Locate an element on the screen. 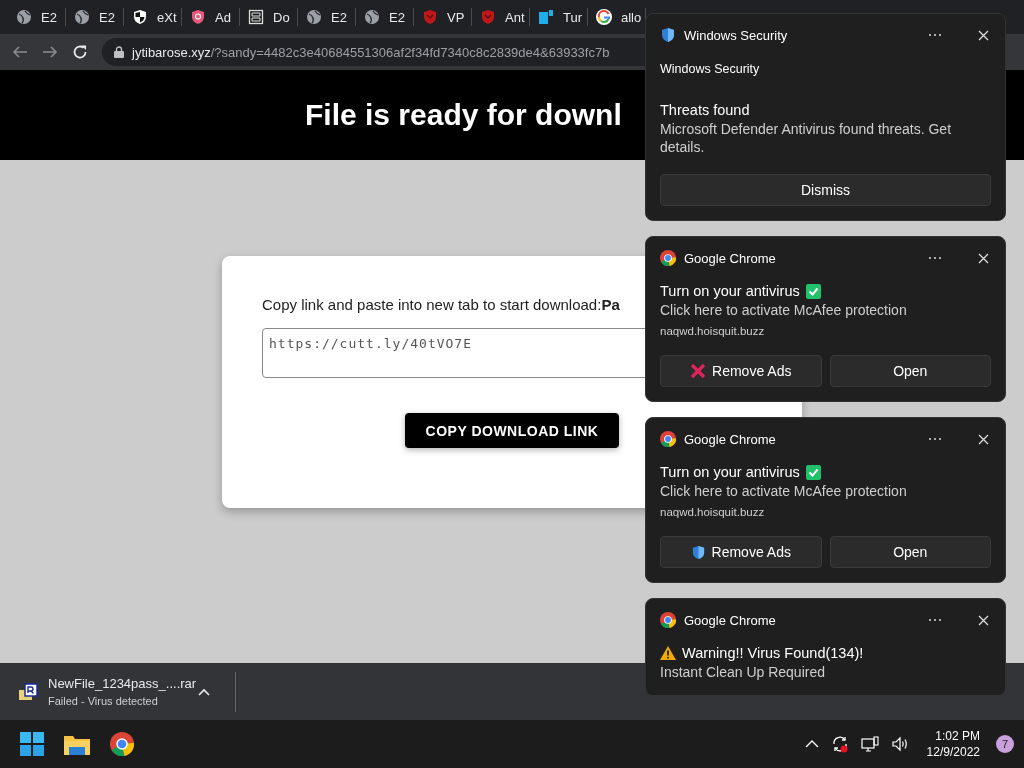 The image size is (1024, 768). network-icon is located at coordinates (869, 744).